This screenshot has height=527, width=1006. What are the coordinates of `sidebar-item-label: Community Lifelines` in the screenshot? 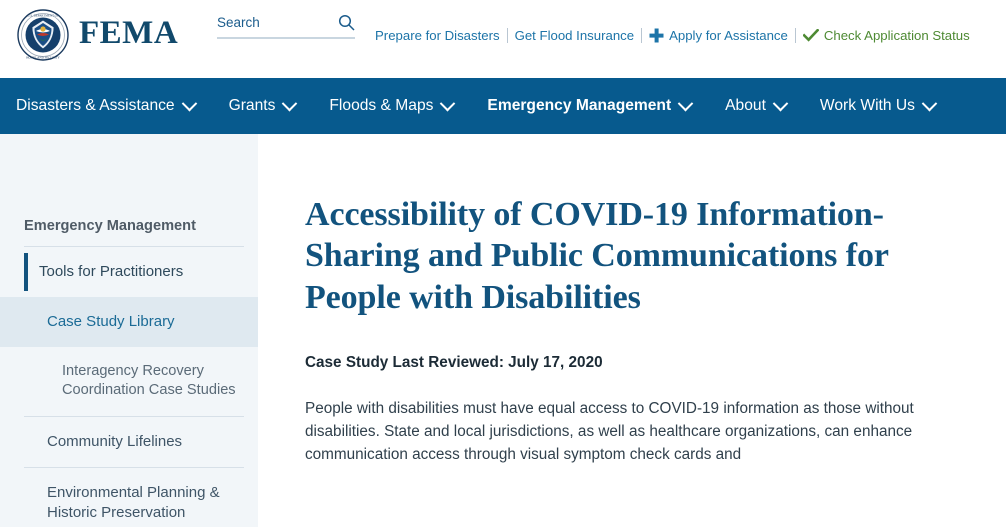 It's located at (115, 441).